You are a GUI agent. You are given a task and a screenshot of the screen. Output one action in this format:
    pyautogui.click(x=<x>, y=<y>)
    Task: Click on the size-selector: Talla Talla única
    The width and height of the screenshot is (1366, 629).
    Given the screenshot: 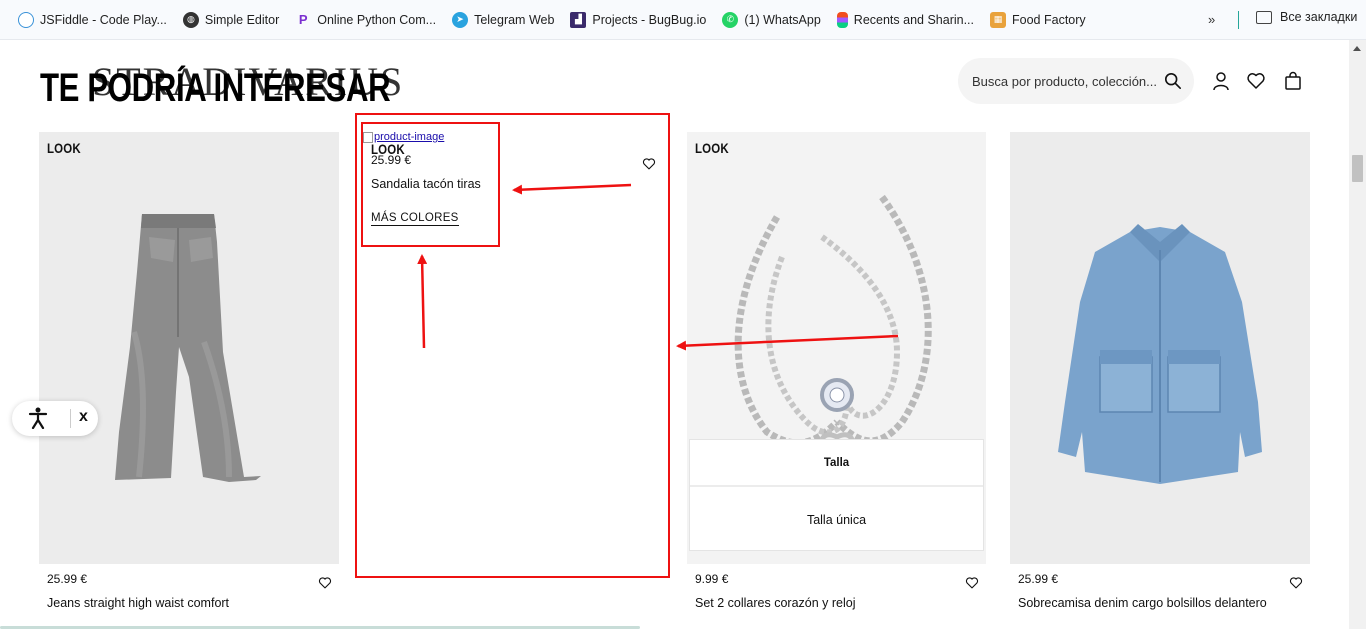 What is the action you would take?
    pyautogui.click(x=836, y=495)
    